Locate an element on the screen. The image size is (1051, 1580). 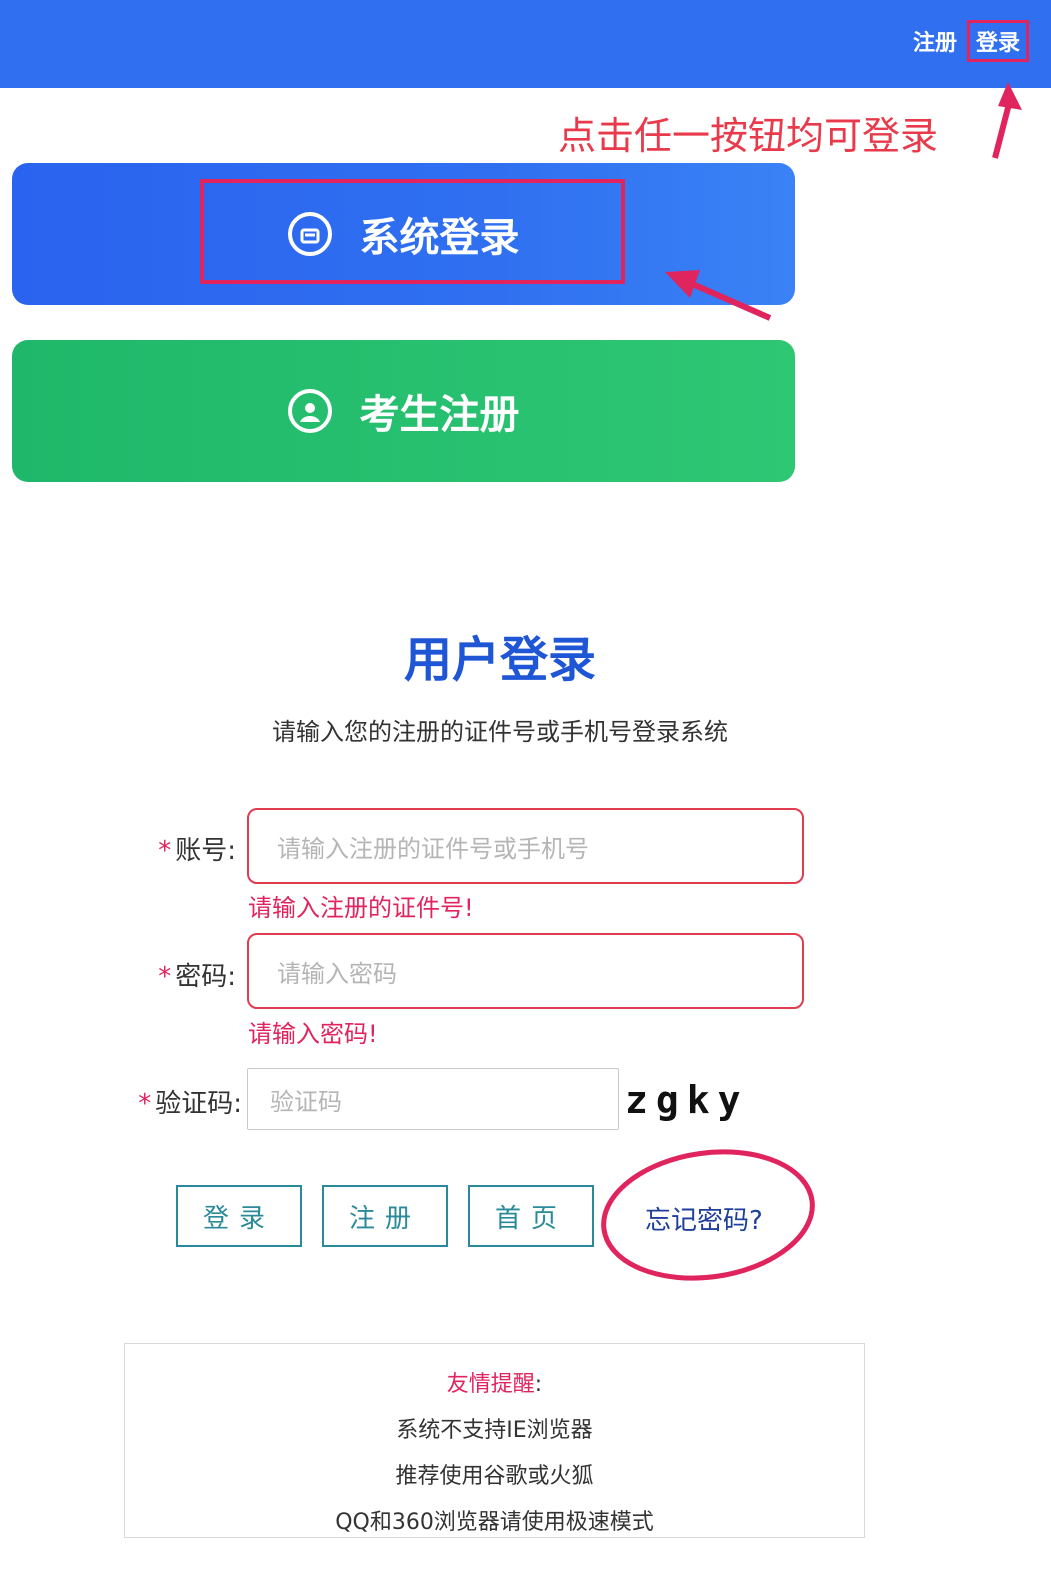
account-input: 请输入注册的证件号或手机号 is located at coordinates (525, 846).